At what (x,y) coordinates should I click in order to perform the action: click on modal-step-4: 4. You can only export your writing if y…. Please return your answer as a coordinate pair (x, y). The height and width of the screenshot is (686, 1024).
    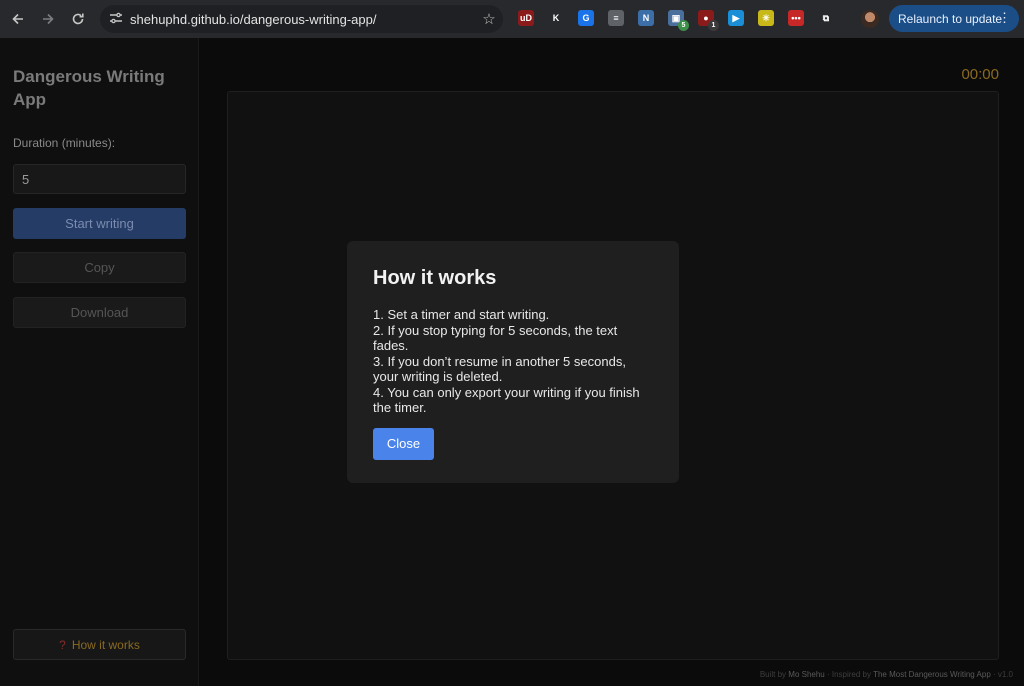
    Looking at the image, I should click on (506, 400).